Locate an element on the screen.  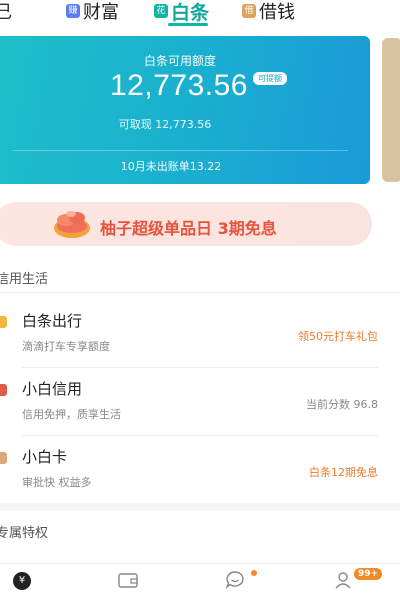
tab-partial-left: 己 is located at coordinates (6, 11).